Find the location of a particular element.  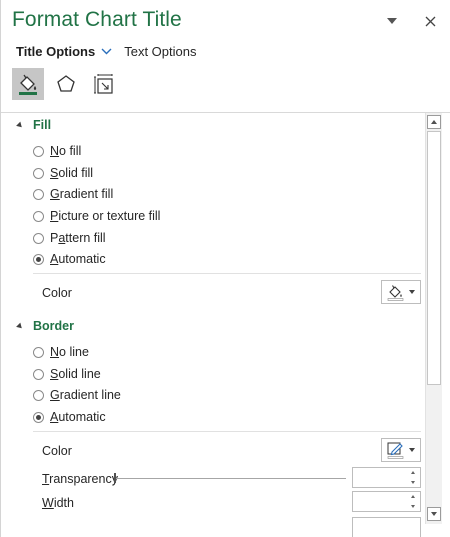

fill-heading: Fill is located at coordinates (42, 125).